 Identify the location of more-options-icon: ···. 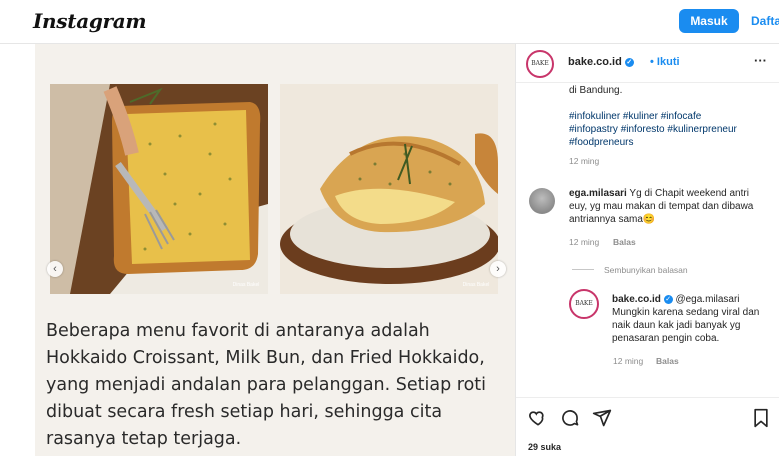
(760, 60).